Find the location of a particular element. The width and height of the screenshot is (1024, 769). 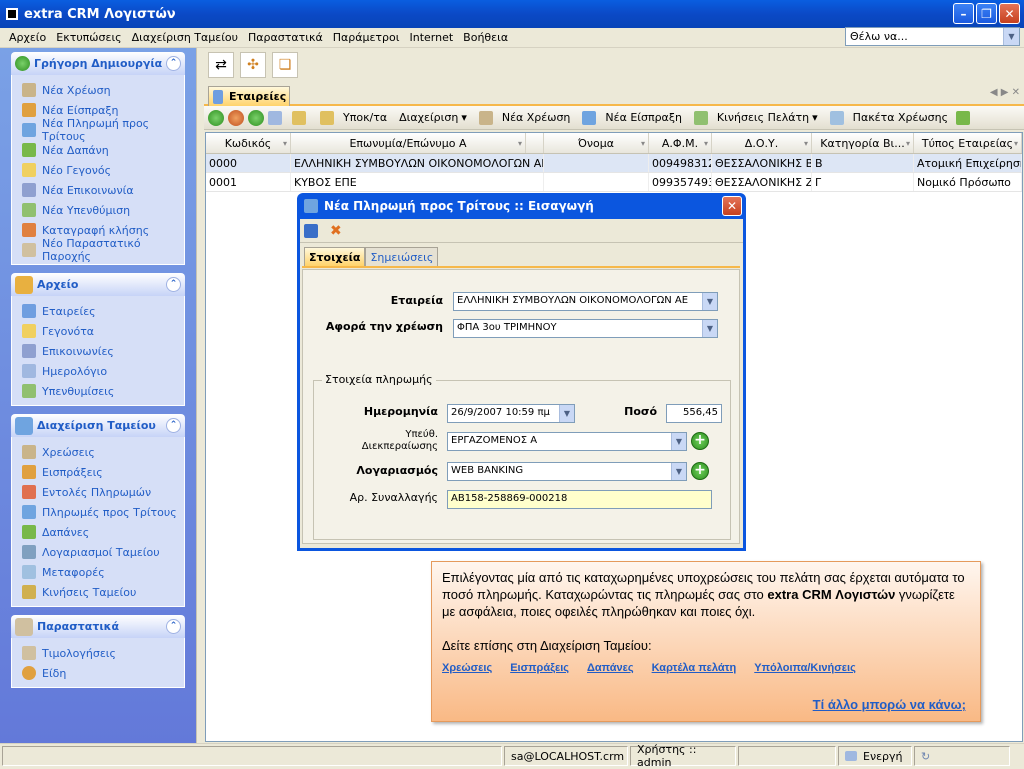

menu-help: Βοήθεια is located at coordinates (485, 37).